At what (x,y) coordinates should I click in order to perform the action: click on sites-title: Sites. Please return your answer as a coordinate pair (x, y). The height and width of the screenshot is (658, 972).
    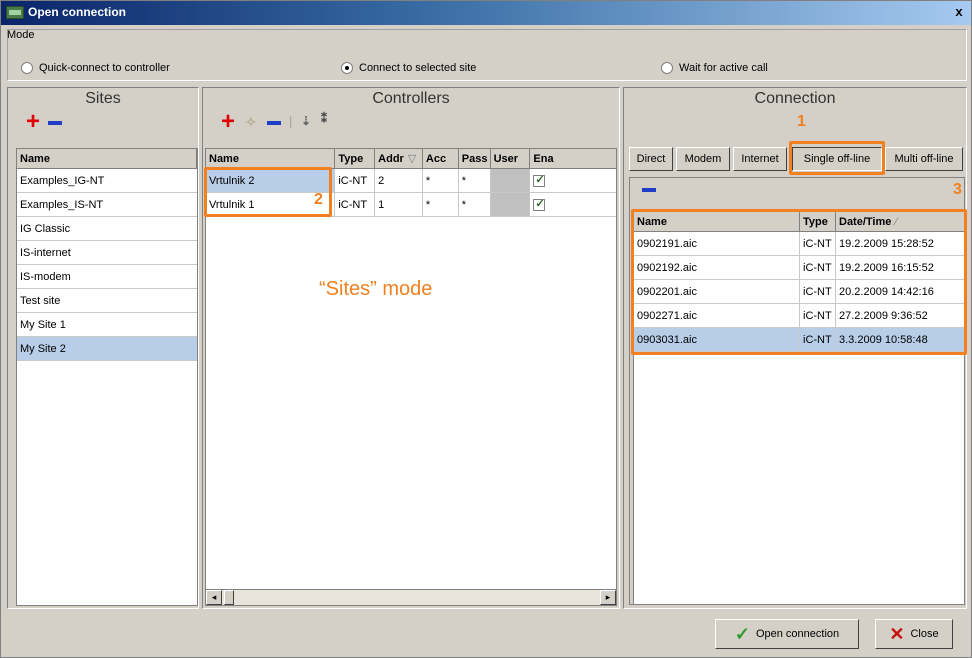
    Looking at the image, I should click on (103, 98).